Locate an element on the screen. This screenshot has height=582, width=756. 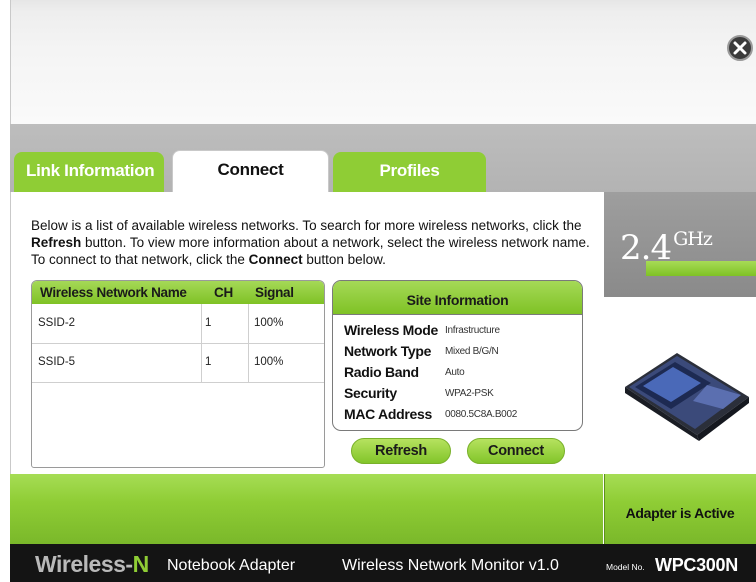
site-info-value: Mixed B/G/N is located at coordinates (472, 351).